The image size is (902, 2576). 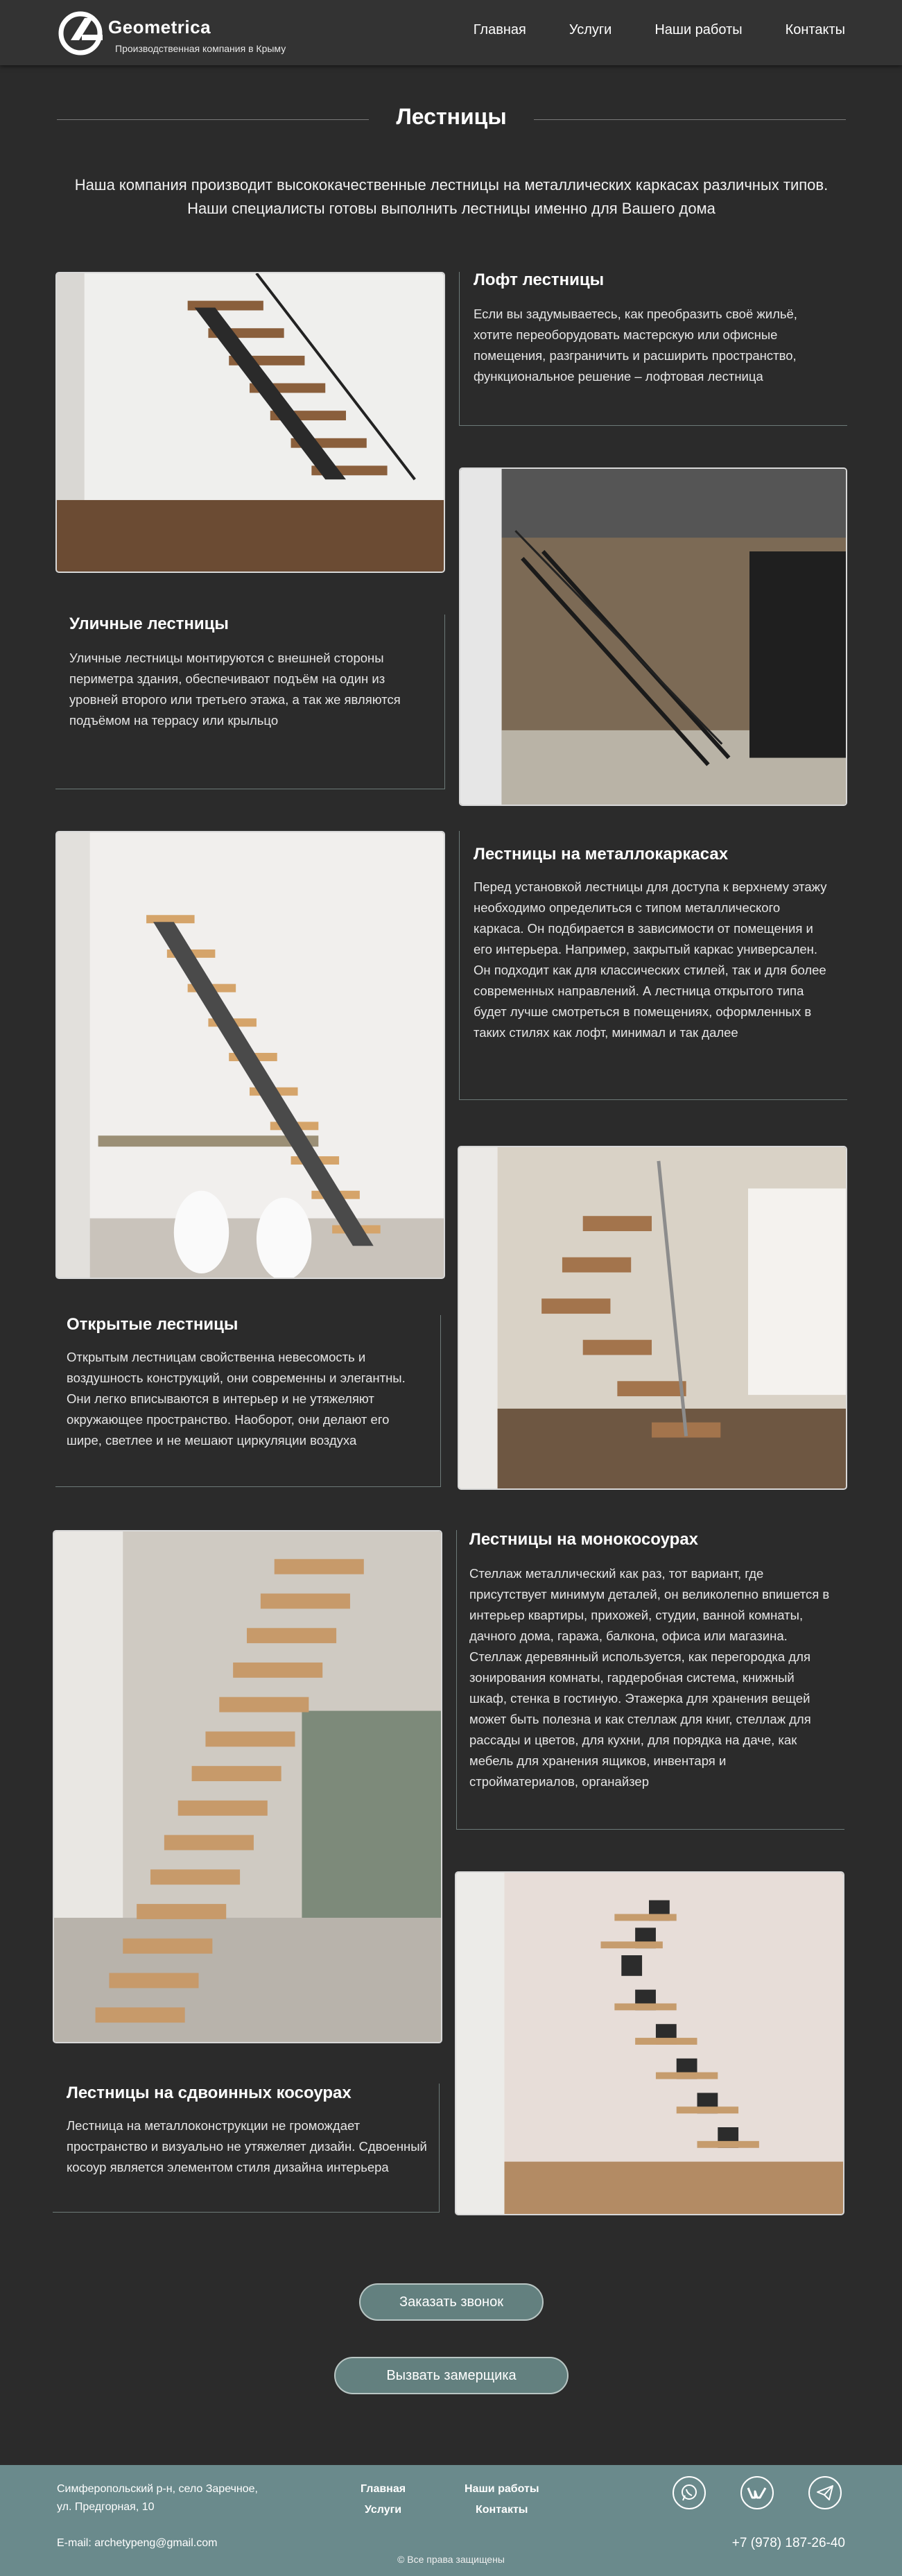 I want to click on page-title-wrap: Лестницы, so click(x=451, y=119).